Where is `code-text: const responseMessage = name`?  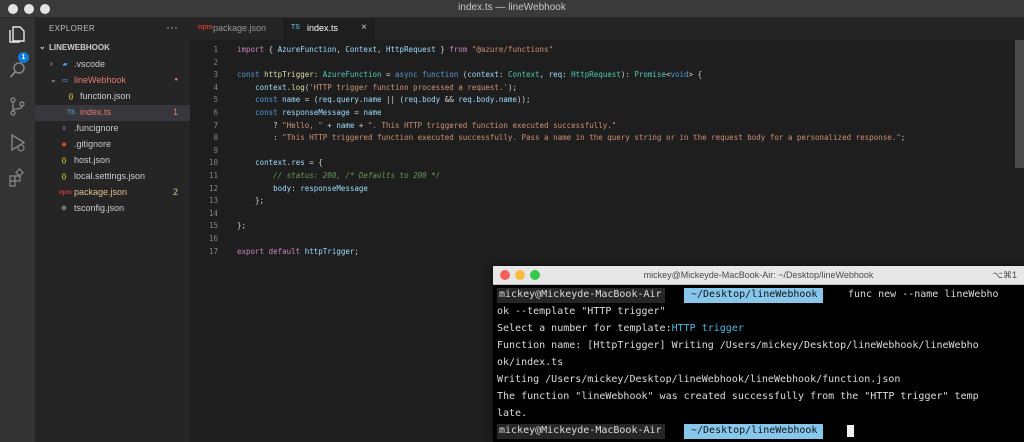 code-text: const responseMessage = name is located at coordinates (309, 112).